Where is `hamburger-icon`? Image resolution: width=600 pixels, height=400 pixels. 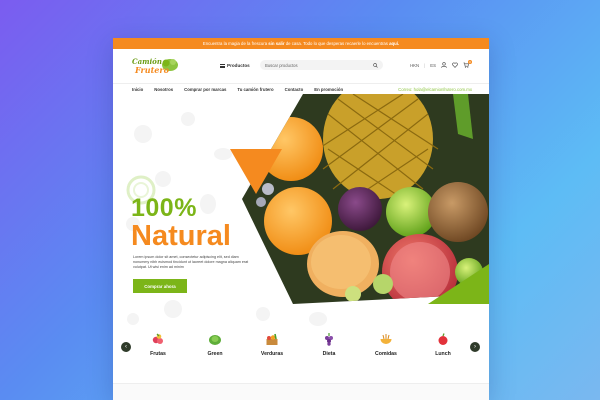 hamburger-icon is located at coordinates (222, 65).